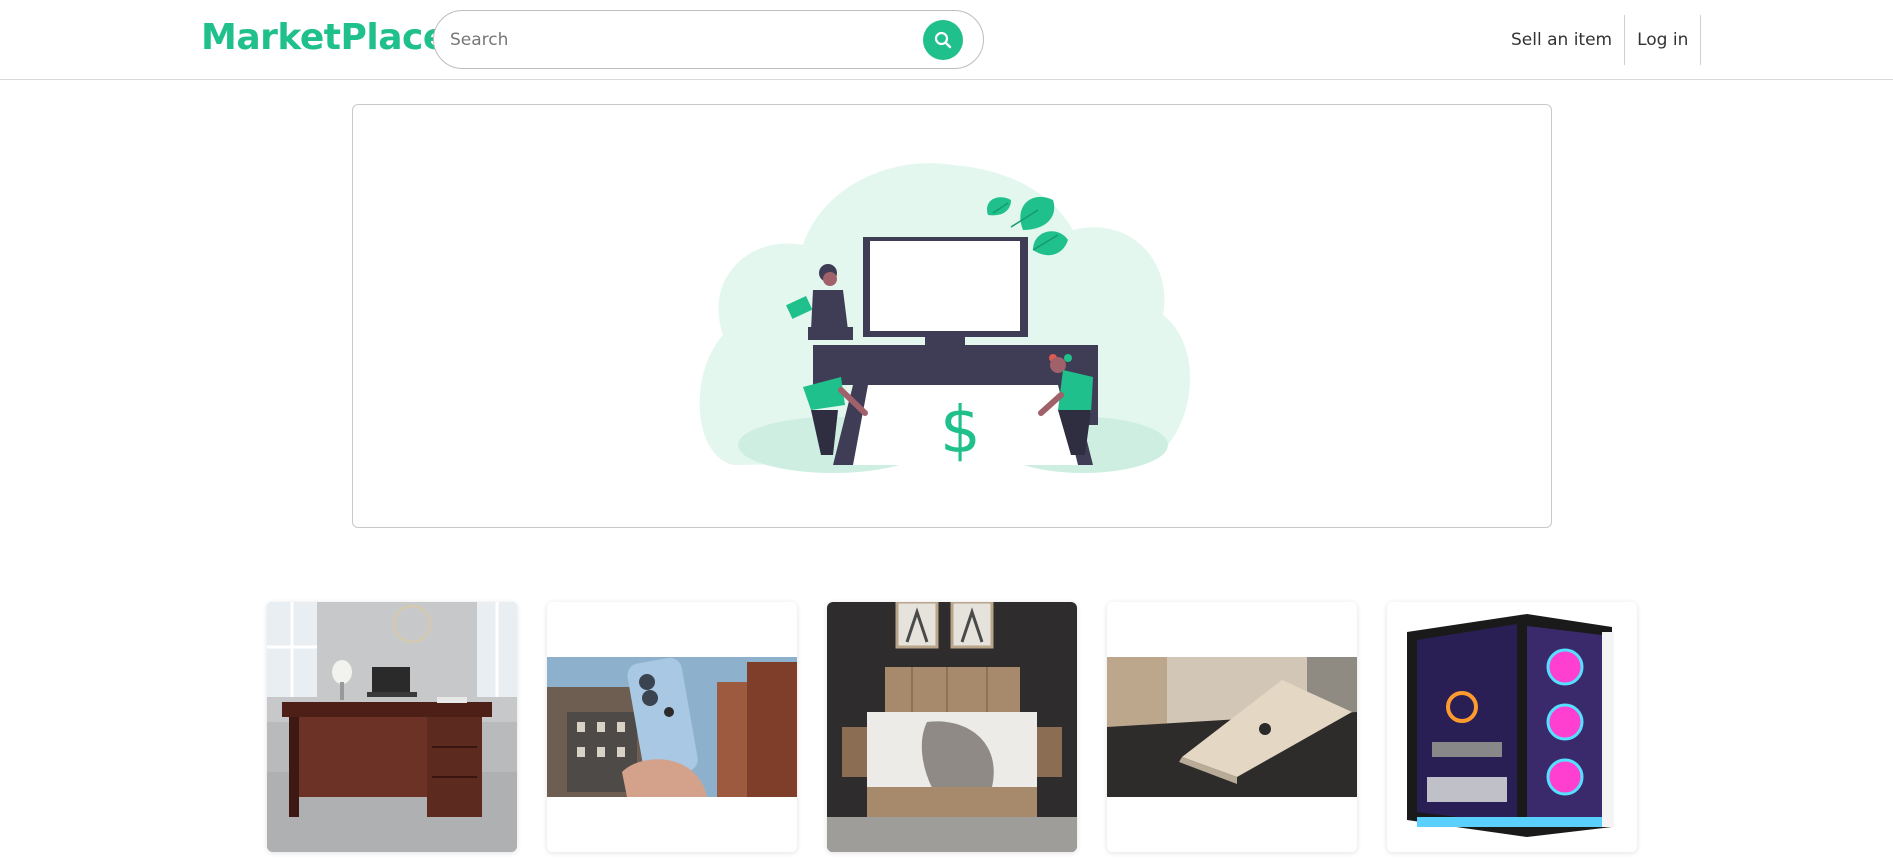 The height and width of the screenshot is (865, 1893). Describe the element at coordinates (1662, 40) in the screenshot. I see `login-link: Log in` at that location.